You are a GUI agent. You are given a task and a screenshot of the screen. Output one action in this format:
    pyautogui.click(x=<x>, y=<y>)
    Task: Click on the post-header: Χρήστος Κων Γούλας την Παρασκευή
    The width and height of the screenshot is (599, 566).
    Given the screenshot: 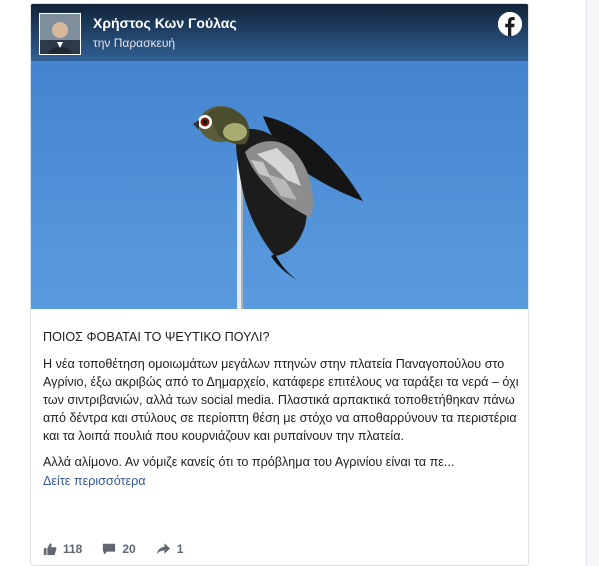 What is the action you would take?
    pyautogui.click(x=279, y=32)
    